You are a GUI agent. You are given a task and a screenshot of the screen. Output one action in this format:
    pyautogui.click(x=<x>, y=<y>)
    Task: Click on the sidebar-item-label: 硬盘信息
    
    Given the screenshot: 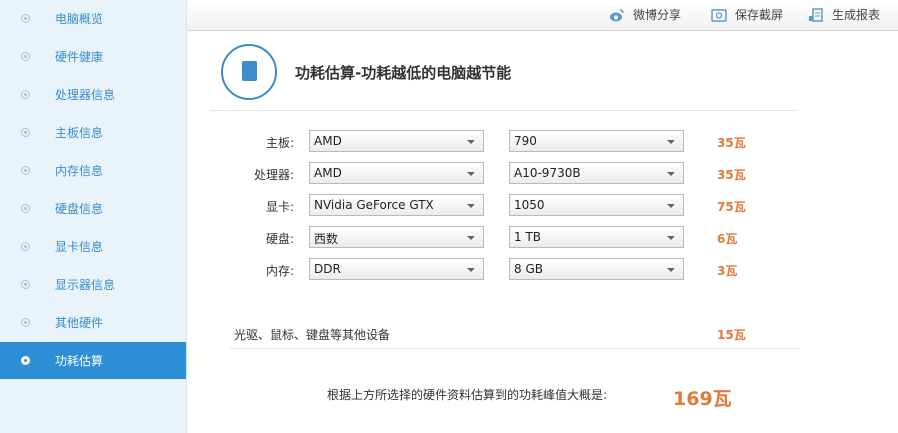 What is the action you would take?
    pyautogui.click(x=79, y=209)
    